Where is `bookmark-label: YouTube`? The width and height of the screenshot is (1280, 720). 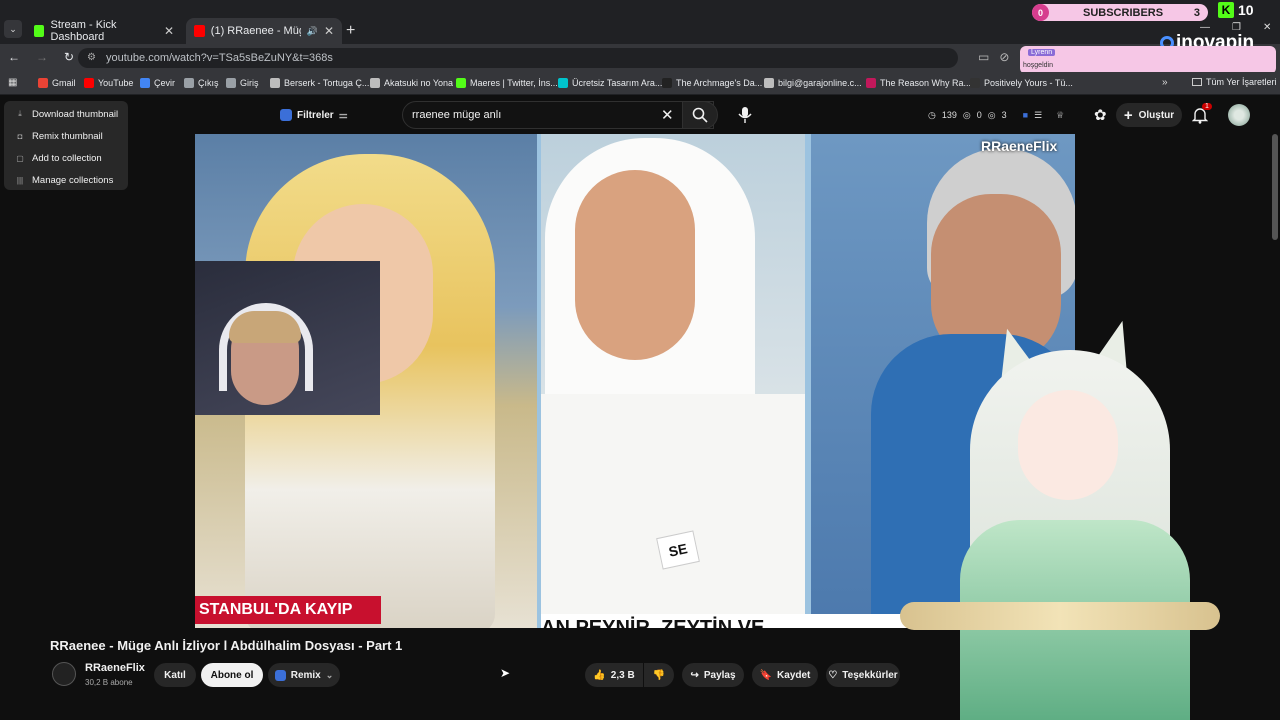 bookmark-label: YouTube is located at coordinates (116, 83).